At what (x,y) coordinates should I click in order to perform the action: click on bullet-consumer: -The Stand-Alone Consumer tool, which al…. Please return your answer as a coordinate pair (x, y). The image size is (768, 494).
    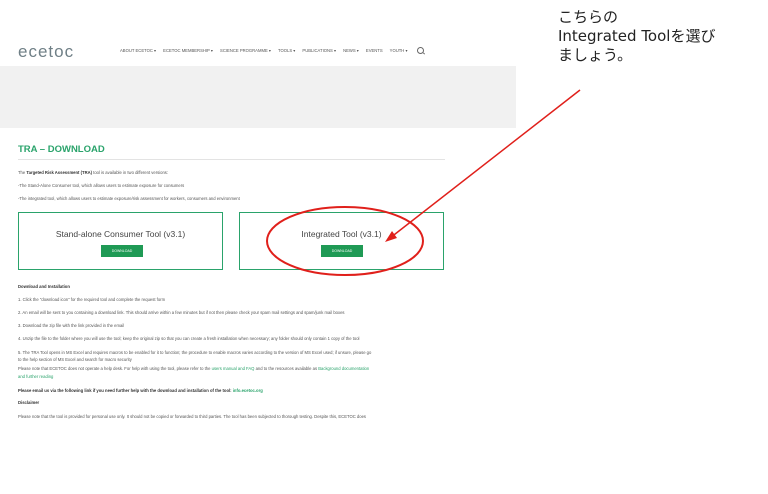
    Looking at the image, I should click on (101, 185).